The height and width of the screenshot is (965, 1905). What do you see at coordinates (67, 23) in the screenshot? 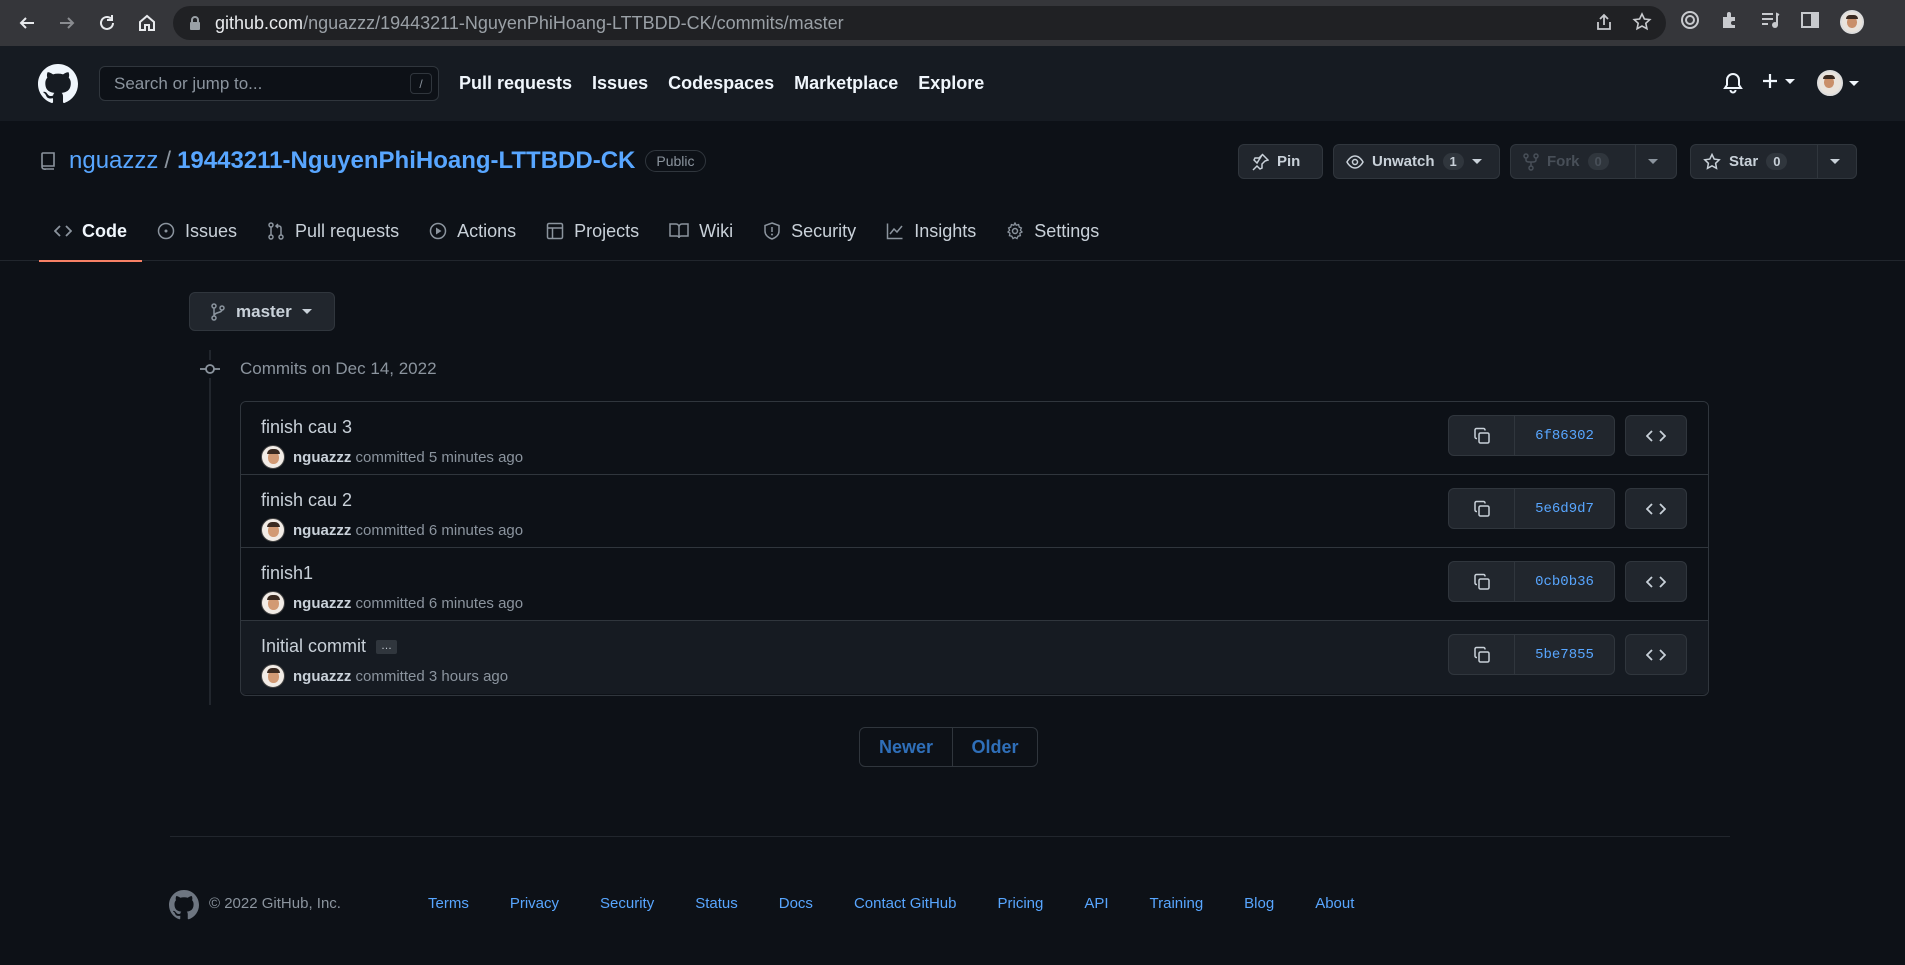
I see `forward-icon` at bounding box center [67, 23].